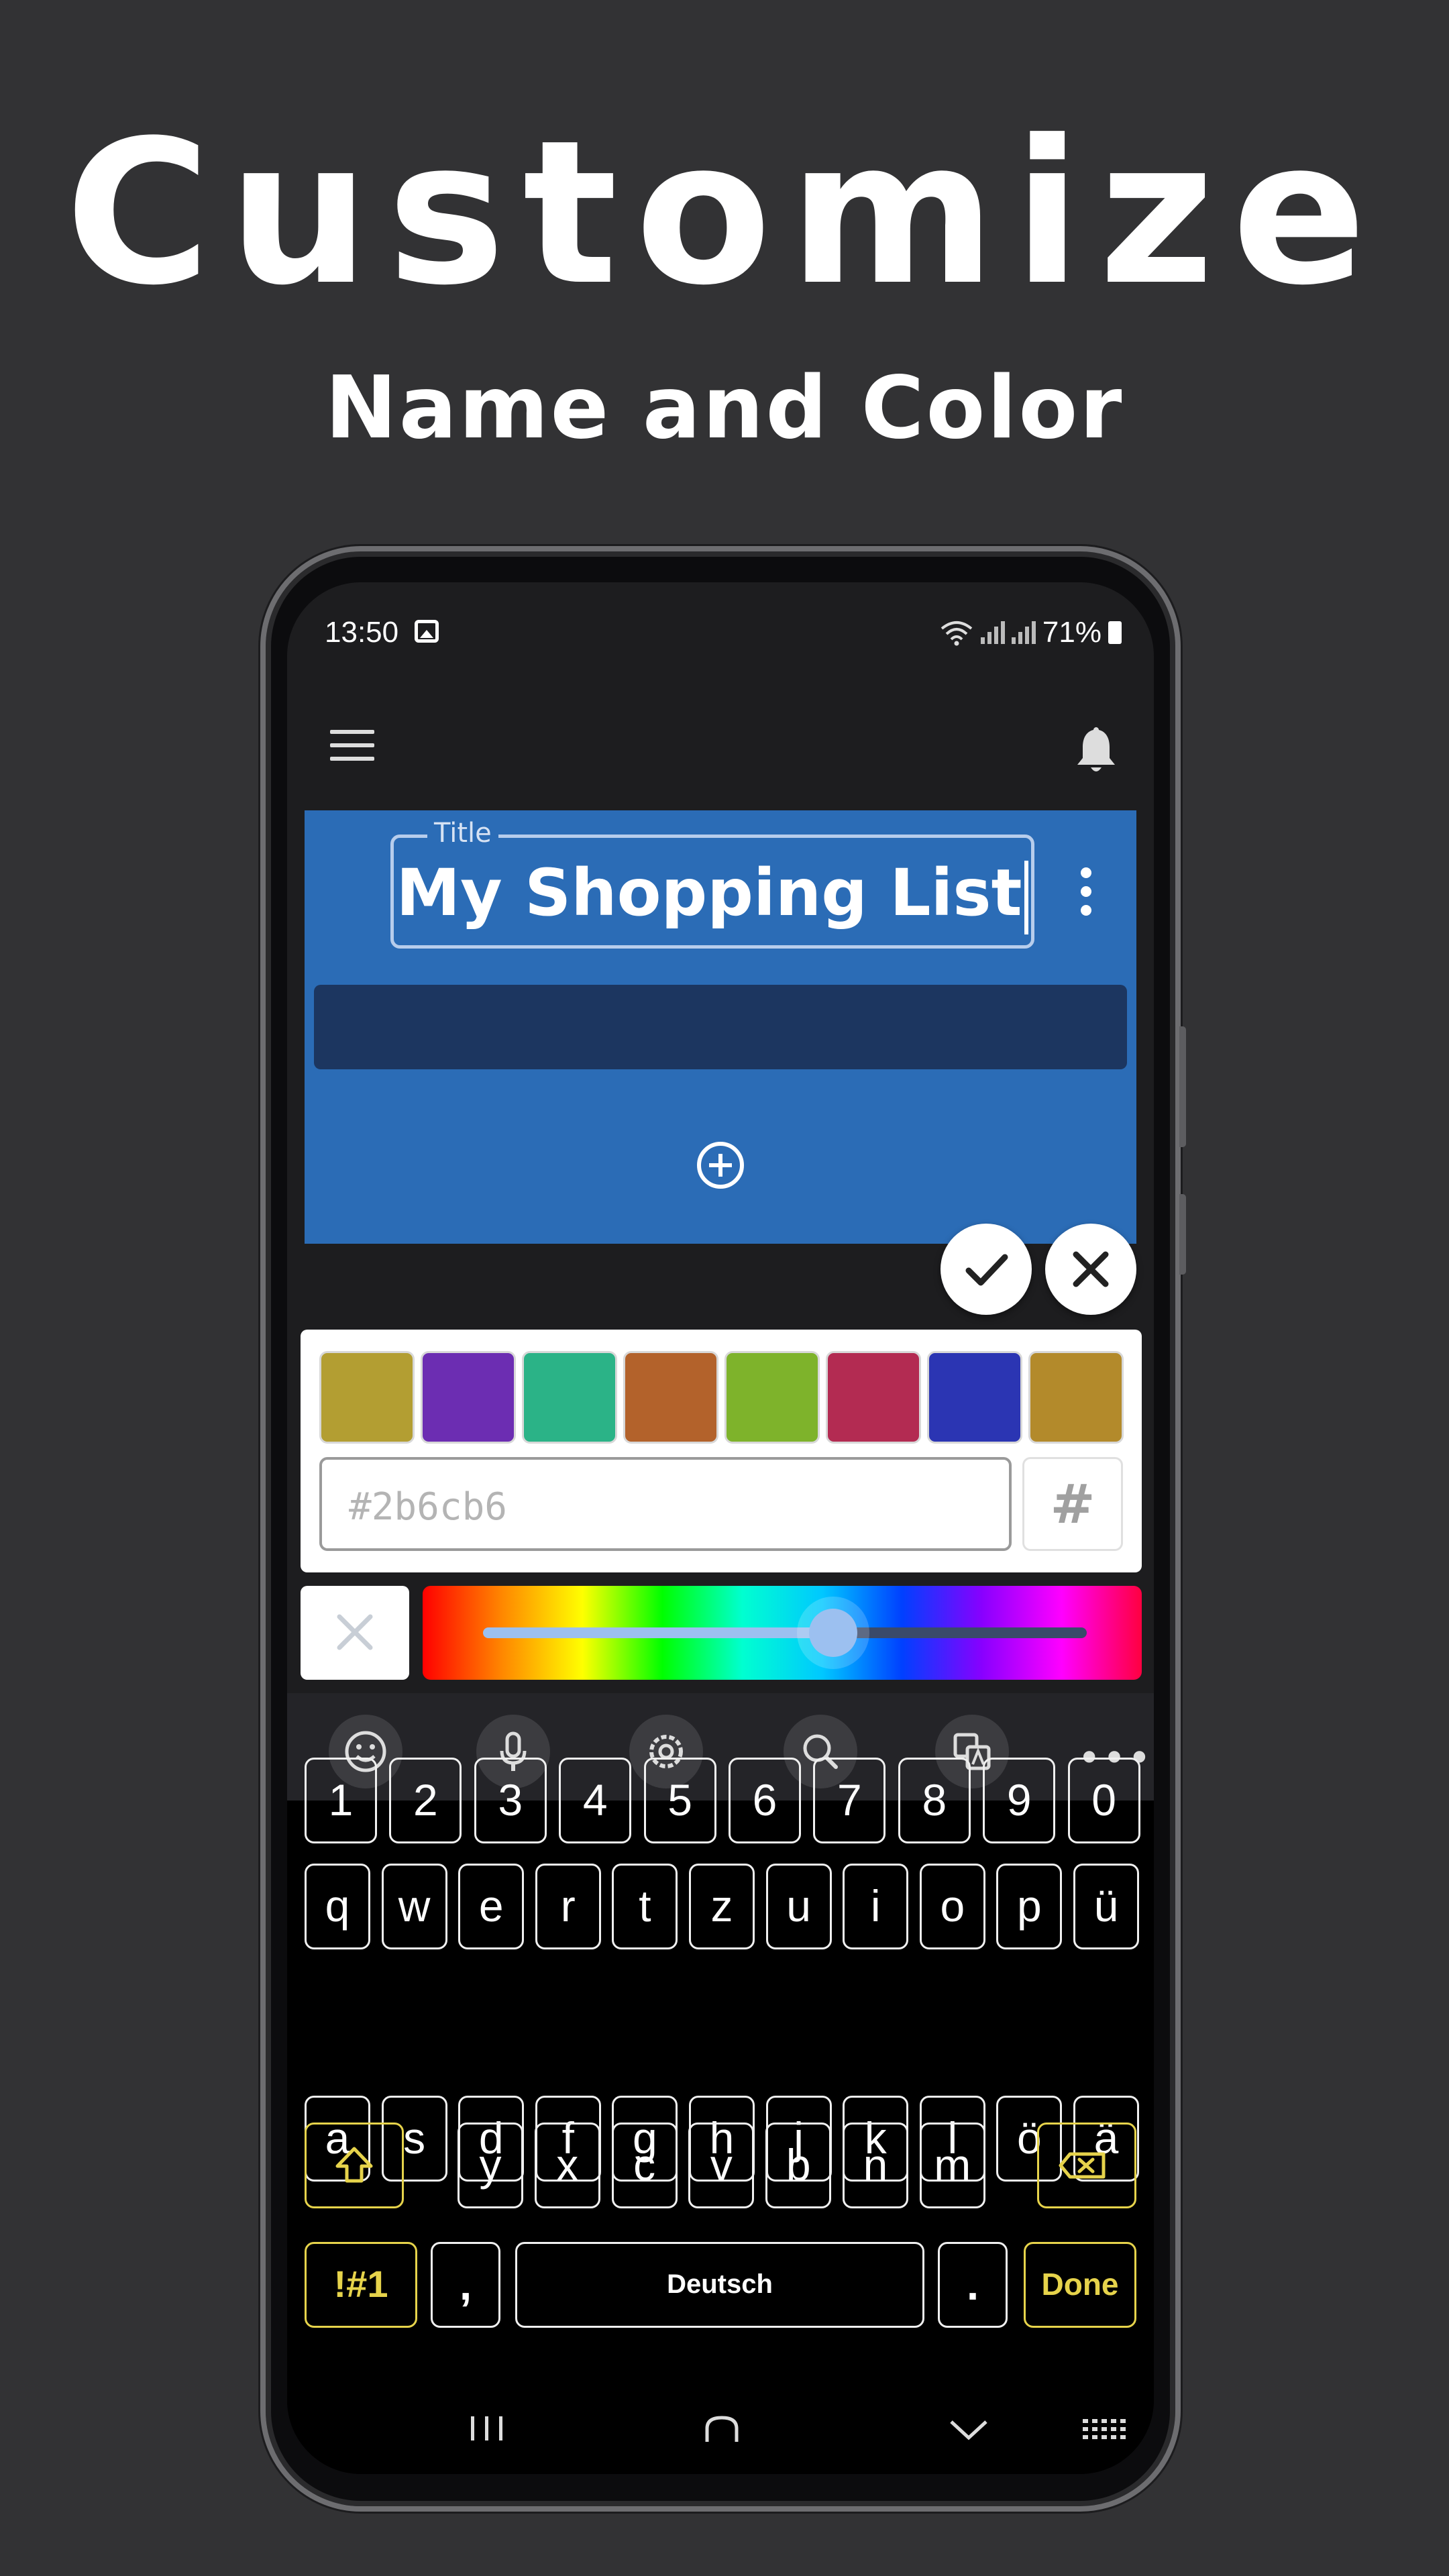 Image resolution: width=1449 pixels, height=2576 pixels. Describe the element at coordinates (720, 632) in the screenshot. I see `status-bar: 13:50 71%` at that location.